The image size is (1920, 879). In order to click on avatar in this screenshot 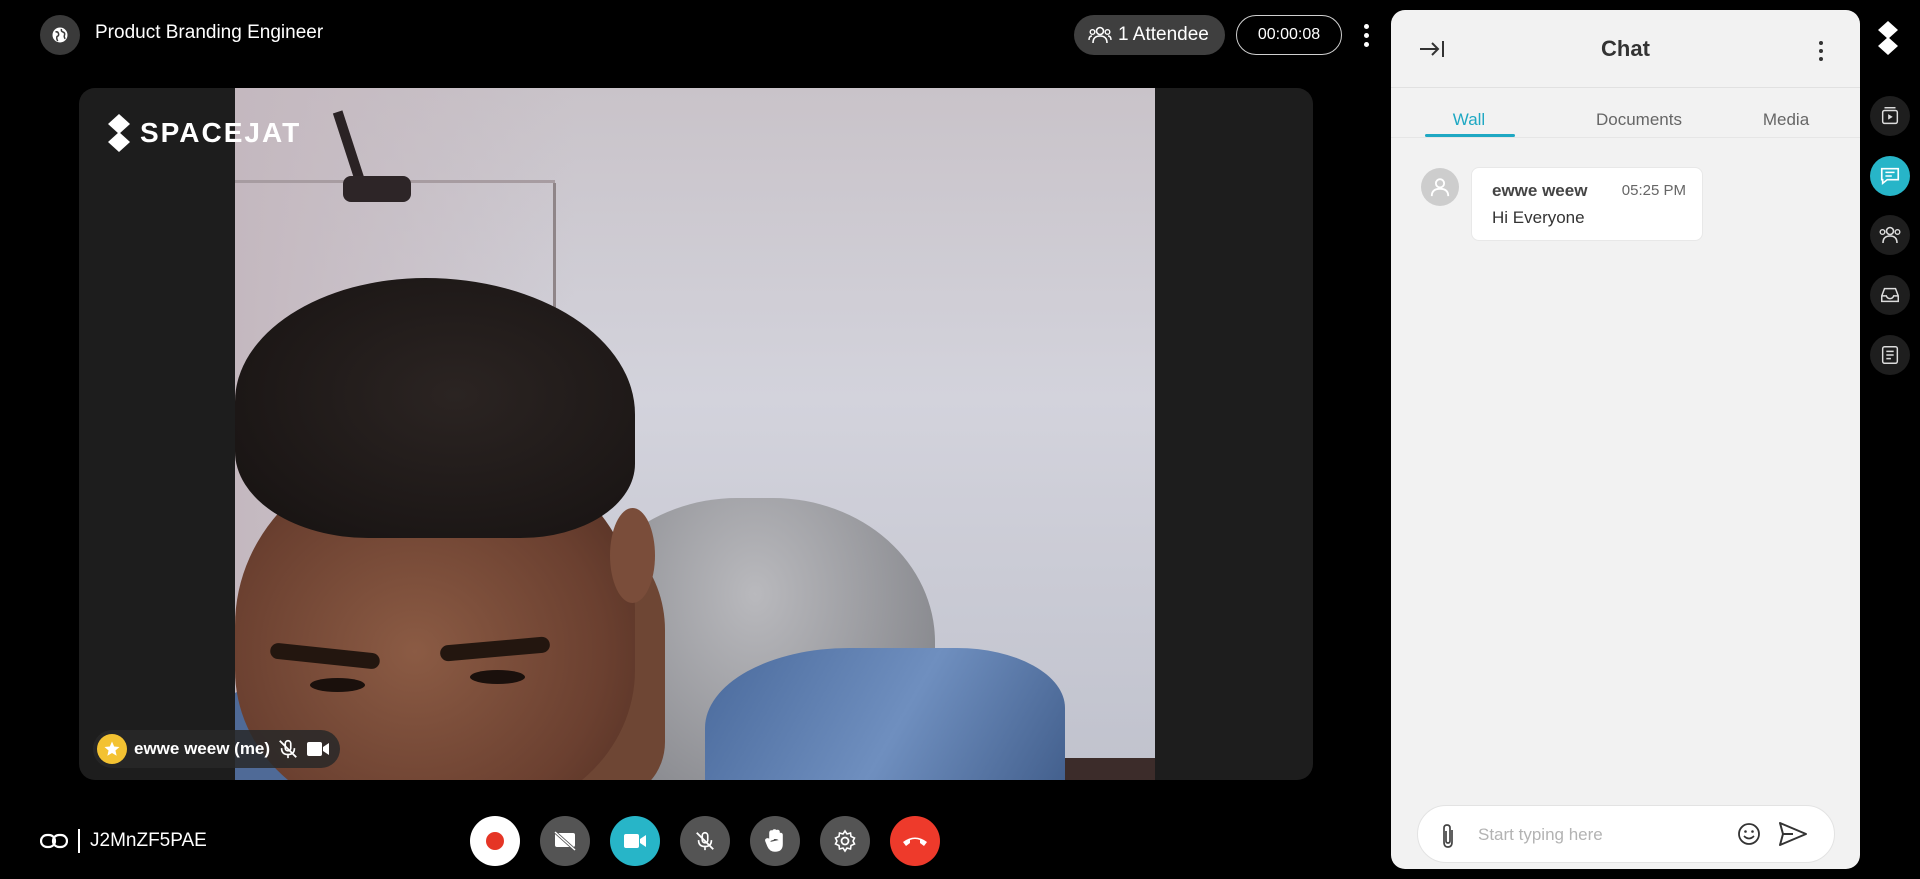, I will do `click(1440, 187)`.